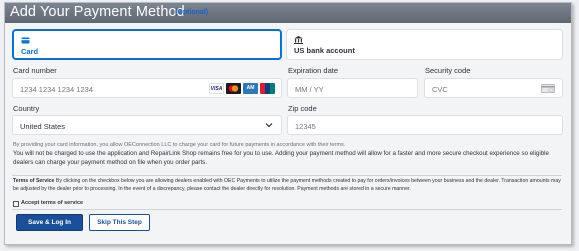 The width and height of the screenshot is (579, 251). I want to click on tab-card-label: Card, so click(30, 51).